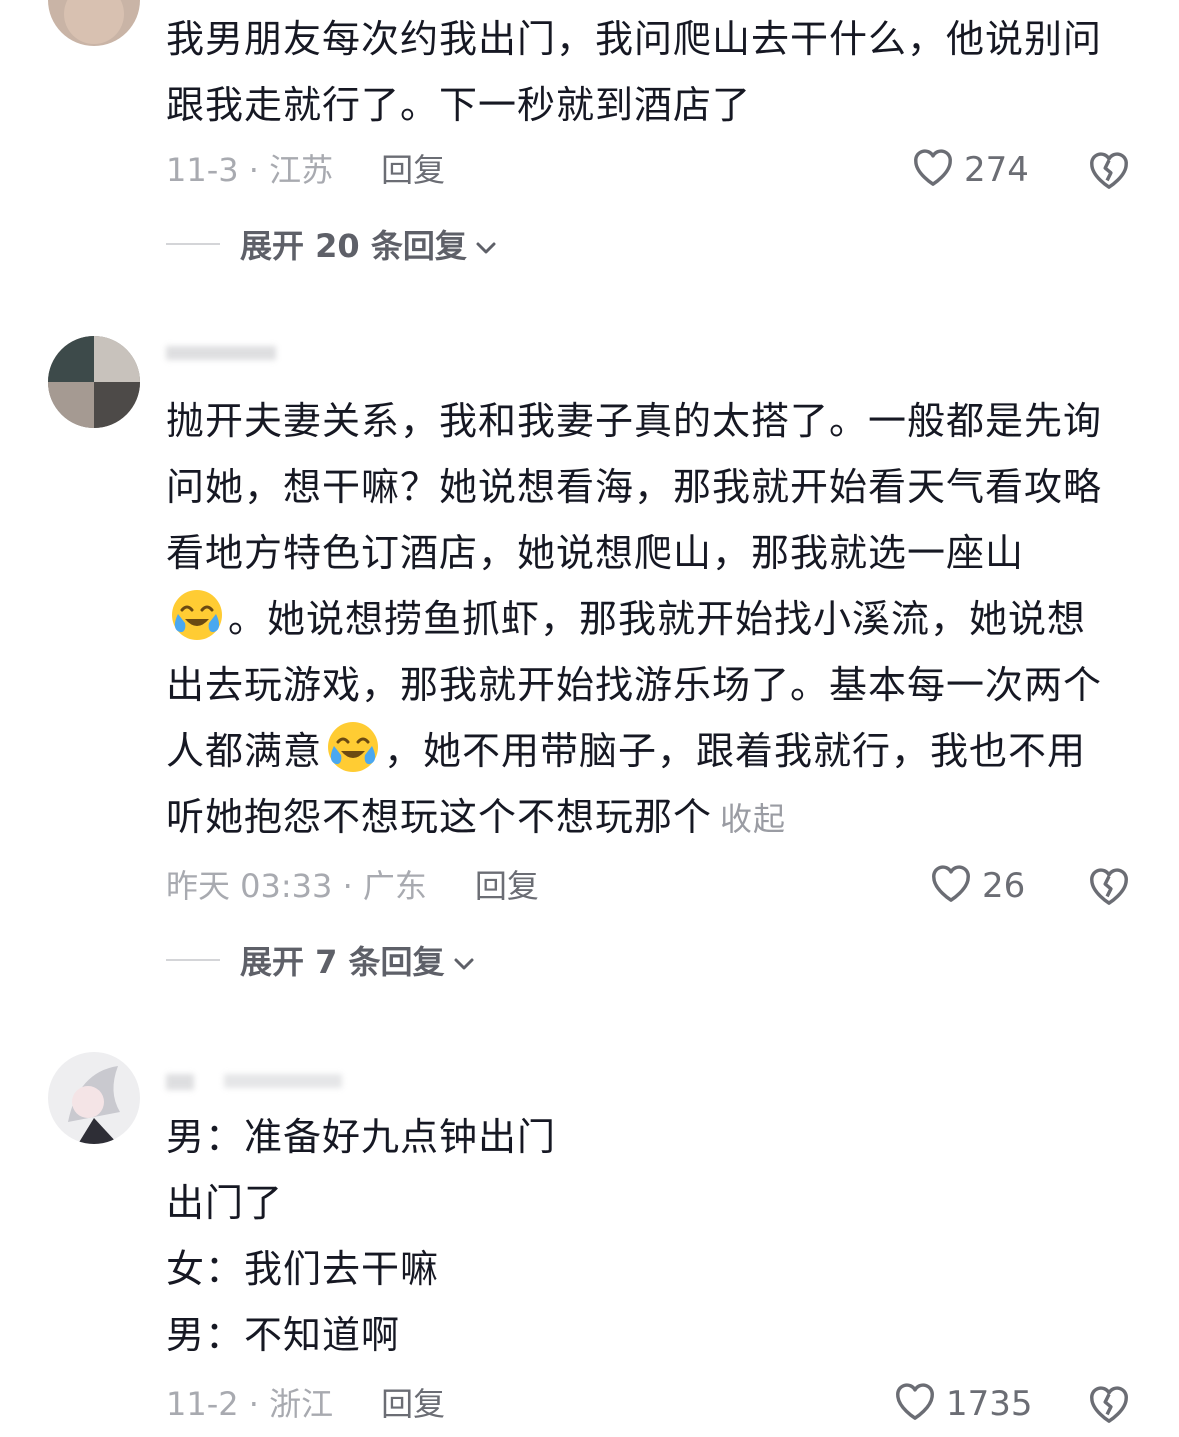  I want to click on comment-line: 男：不知道啊, so click(283, 1335).